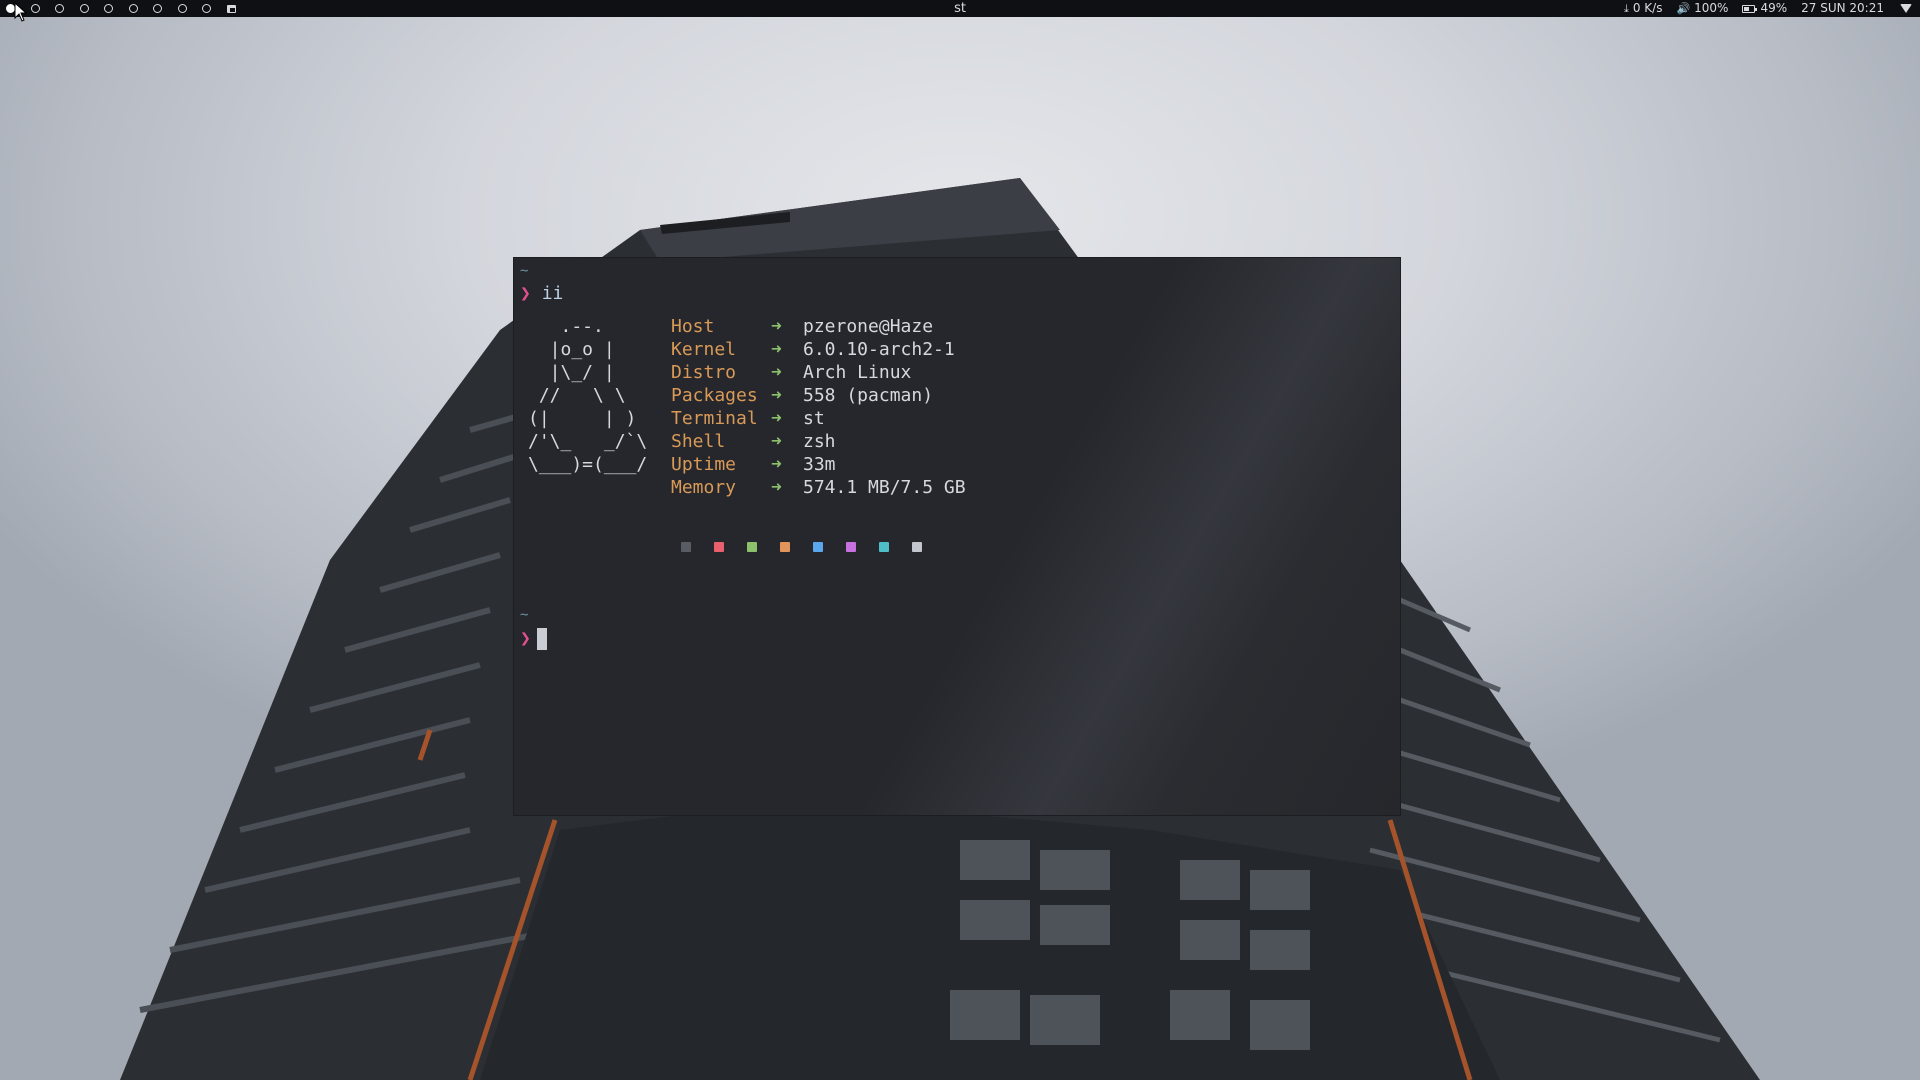 This screenshot has height=1080, width=1920. Describe the element at coordinates (1626, 8) in the screenshot. I see `download-icon: ⤓` at that location.